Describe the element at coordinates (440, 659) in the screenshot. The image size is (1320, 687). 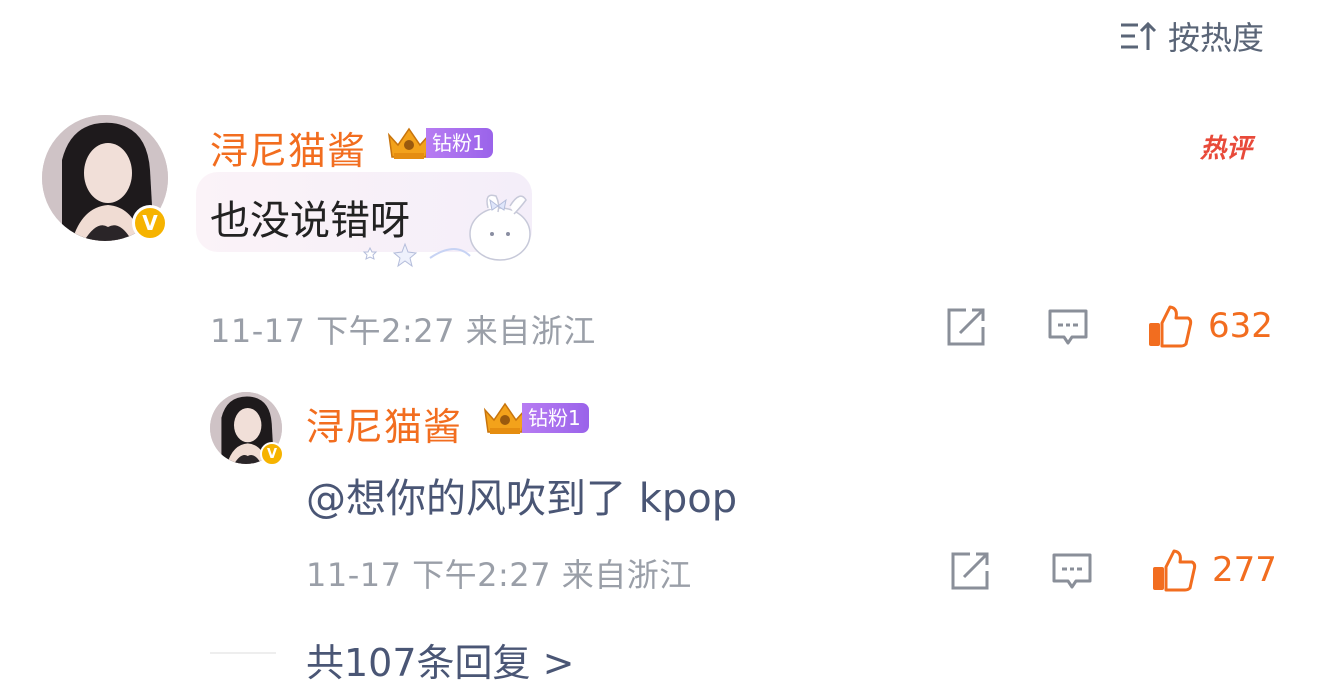
I see `more-replies-link: 共107条回复 >` at that location.